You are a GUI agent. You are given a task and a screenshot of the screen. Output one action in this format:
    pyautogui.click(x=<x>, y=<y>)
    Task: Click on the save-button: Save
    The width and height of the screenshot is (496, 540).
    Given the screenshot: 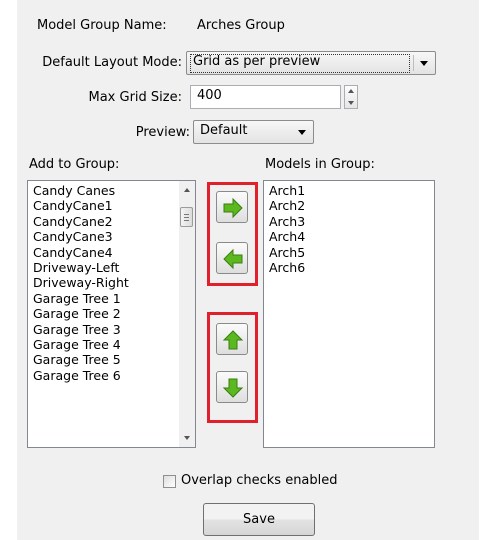 What is the action you would take?
    pyautogui.click(x=259, y=519)
    